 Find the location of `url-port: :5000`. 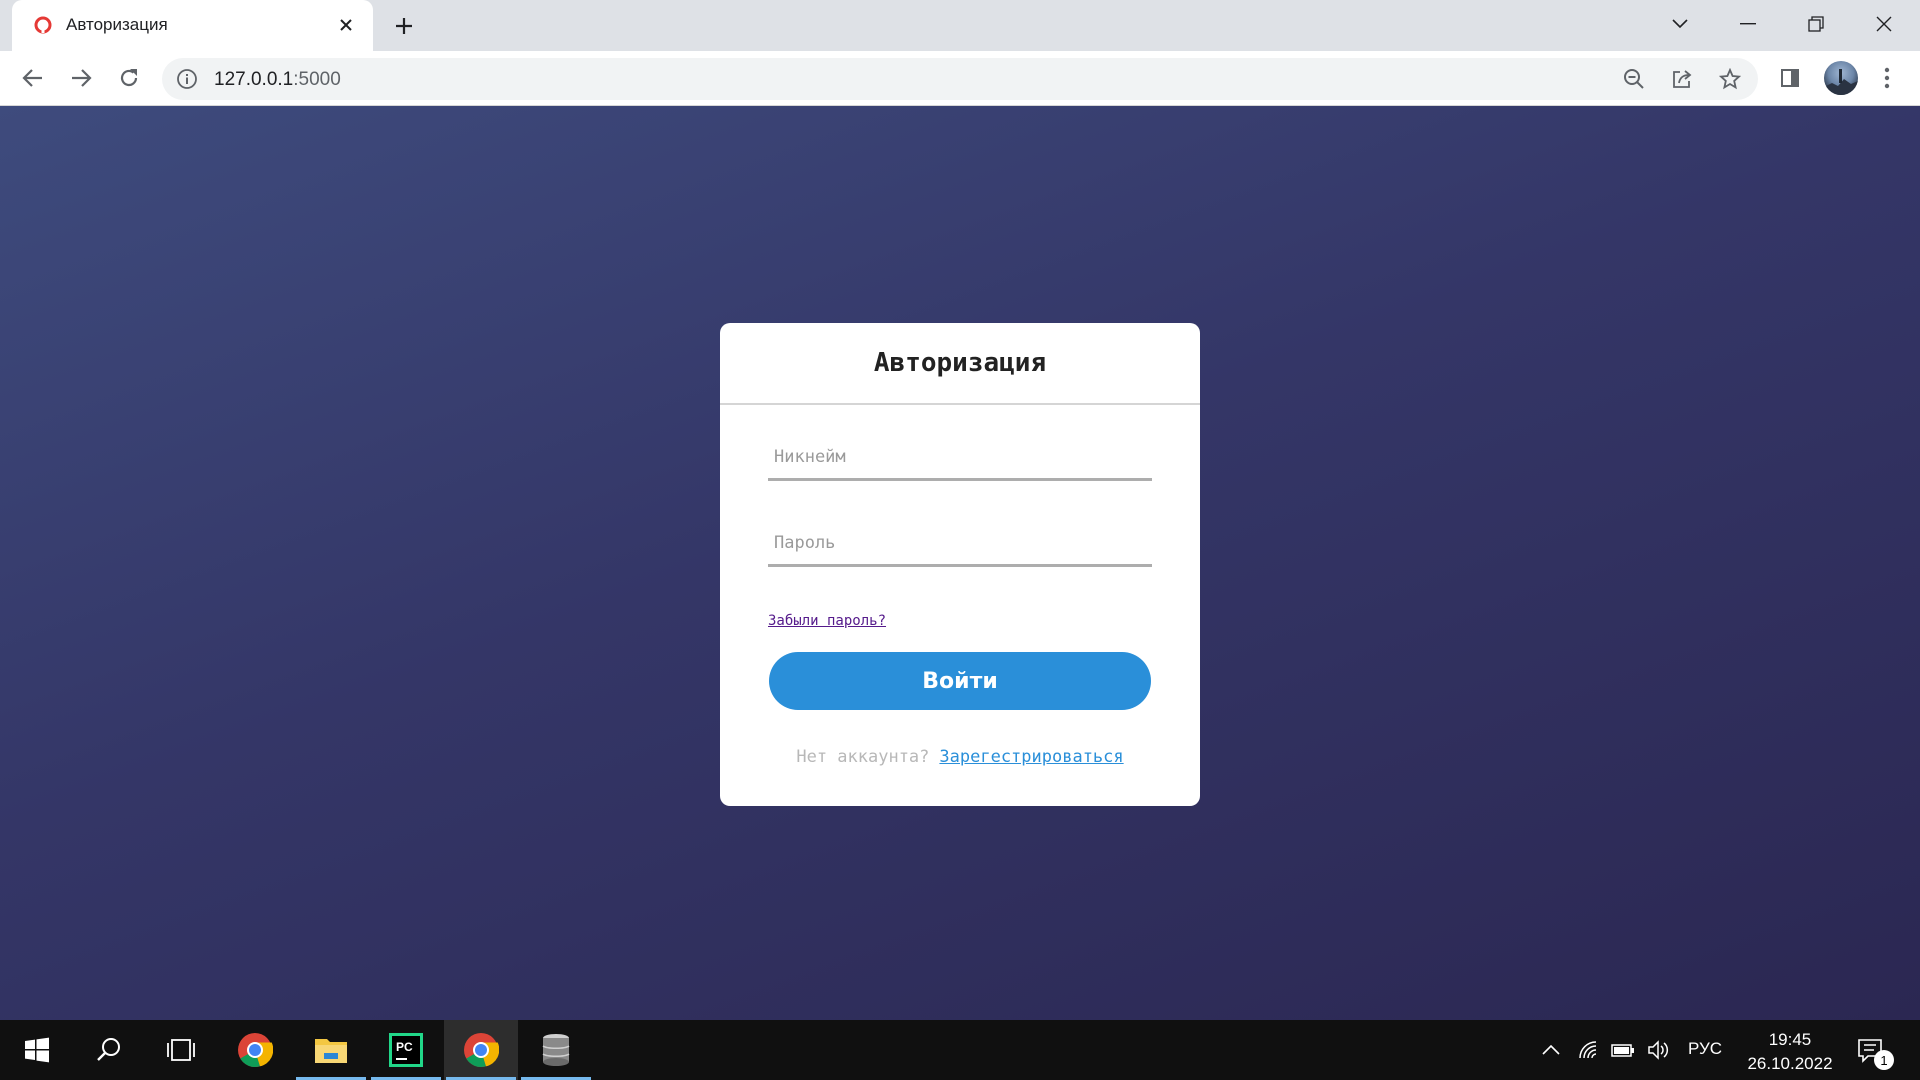

url-port: :5000 is located at coordinates (317, 79).